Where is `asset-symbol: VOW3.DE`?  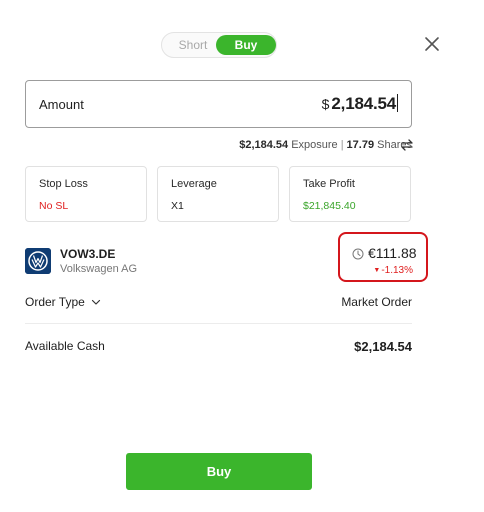 asset-symbol: VOW3.DE is located at coordinates (88, 254).